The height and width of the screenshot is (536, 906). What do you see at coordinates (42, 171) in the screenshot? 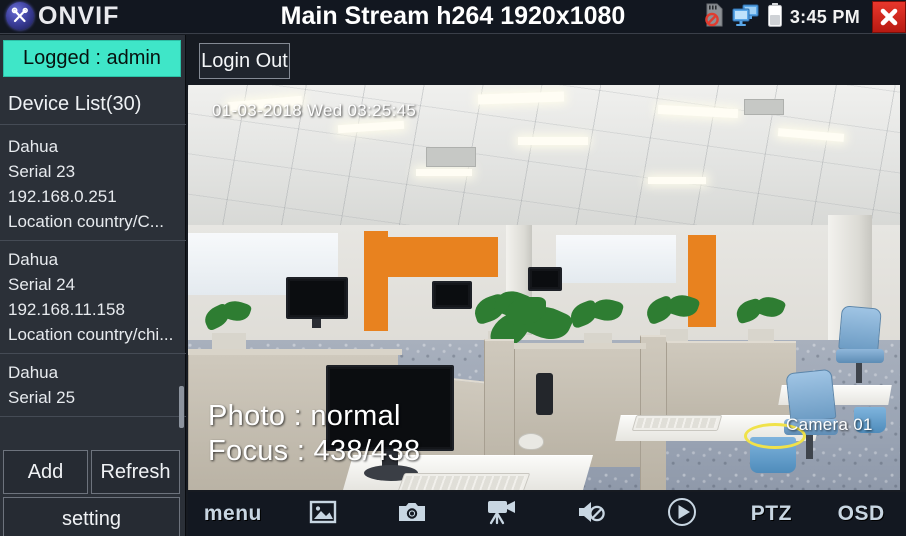
I see `device-serial: Serial 23` at bounding box center [42, 171].